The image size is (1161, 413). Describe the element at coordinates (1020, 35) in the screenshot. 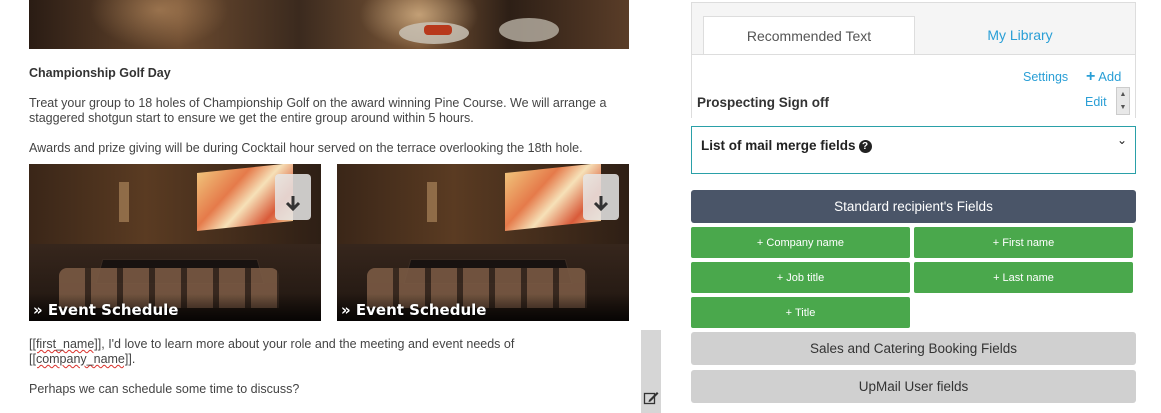

I see `tab-my-library: My Library` at that location.